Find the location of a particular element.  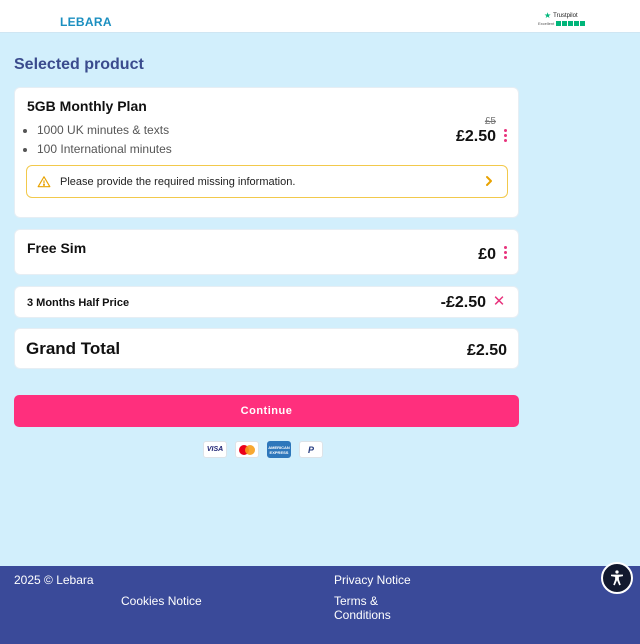

cookies-notice-link: Cookies Notice is located at coordinates (161, 601).